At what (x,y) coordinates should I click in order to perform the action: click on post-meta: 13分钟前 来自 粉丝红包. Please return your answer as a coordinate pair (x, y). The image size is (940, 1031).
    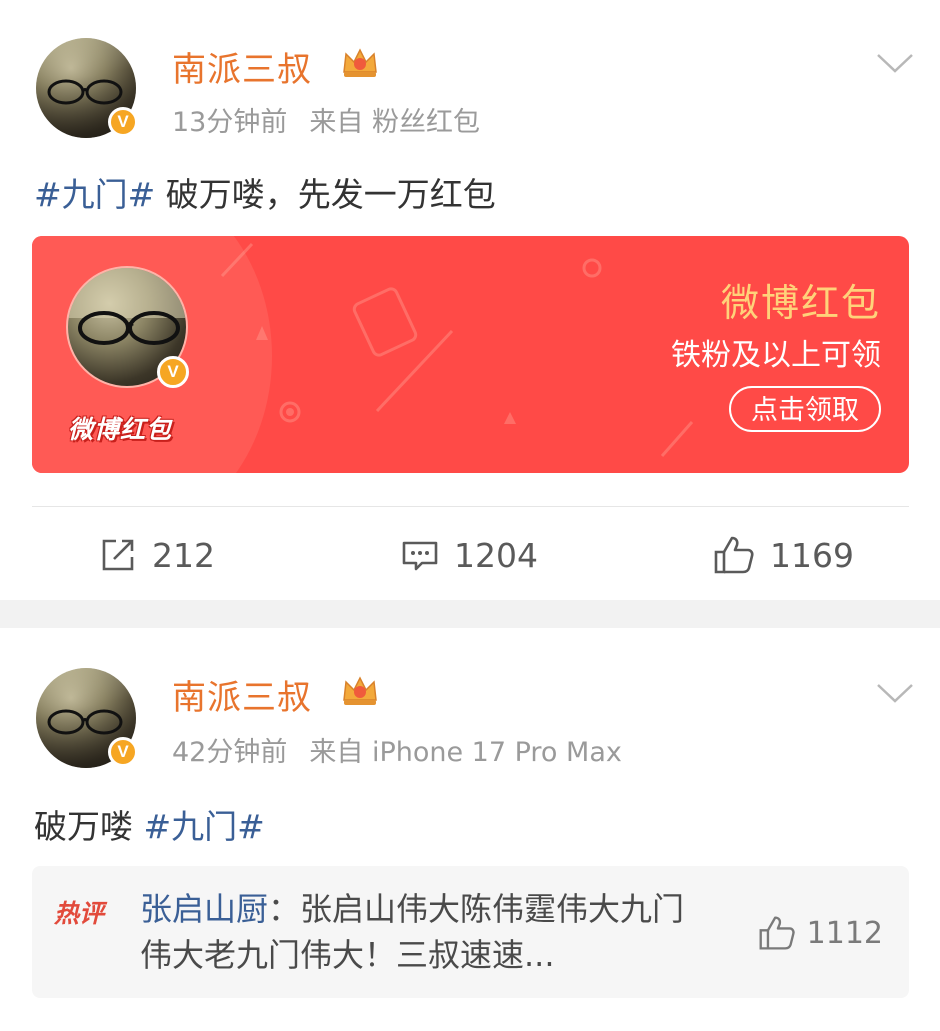
    Looking at the image, I should click on (326, 119).